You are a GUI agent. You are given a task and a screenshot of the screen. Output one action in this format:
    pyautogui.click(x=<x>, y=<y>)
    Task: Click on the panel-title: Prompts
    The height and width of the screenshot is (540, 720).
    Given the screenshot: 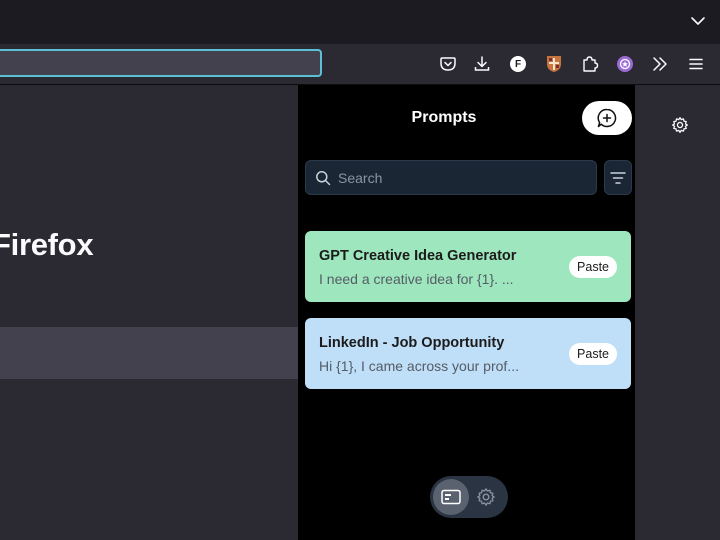 What is the action you would take?
    pyautogui.click(x=444, y=117)
    